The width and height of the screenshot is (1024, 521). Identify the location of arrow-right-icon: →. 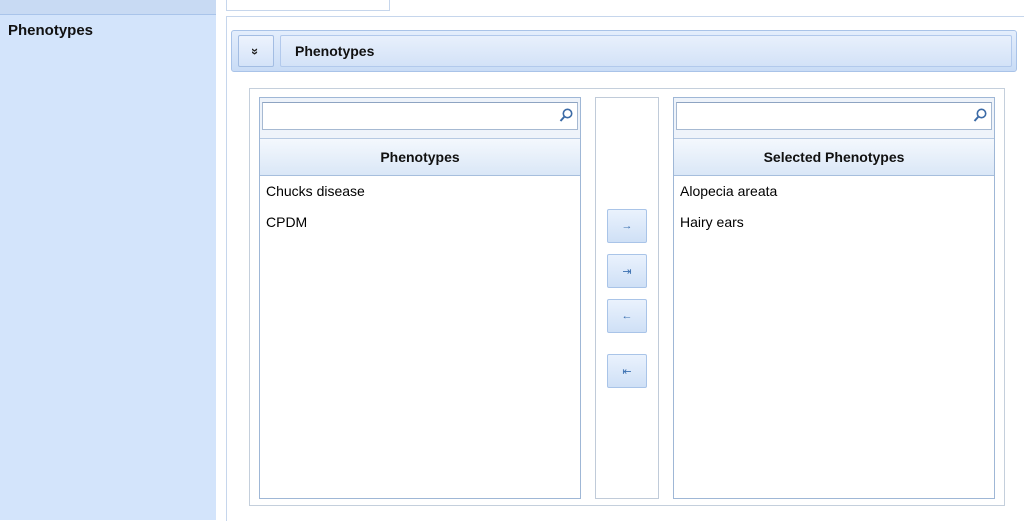
(627, 226).